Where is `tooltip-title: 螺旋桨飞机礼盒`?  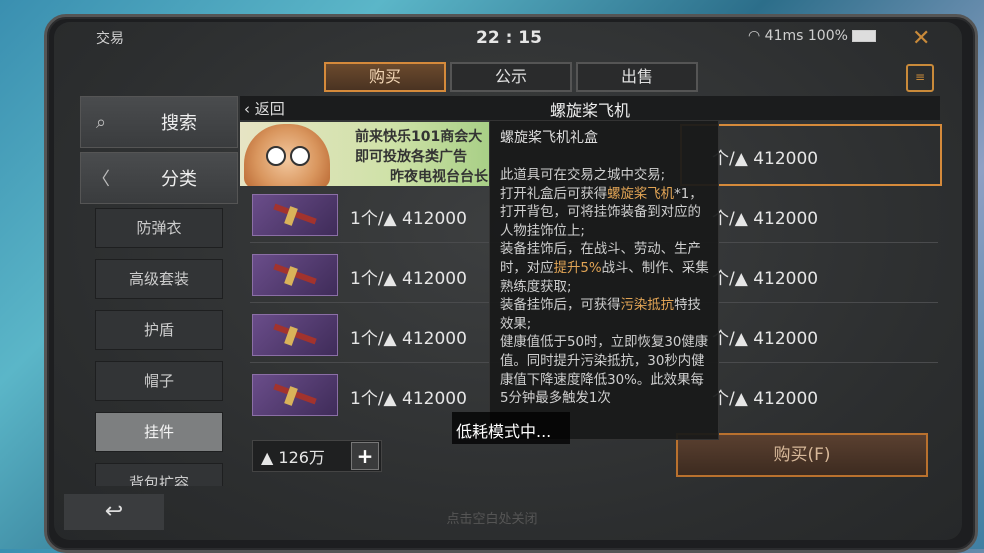
tooltip-title: 螺旋桨飞机礼盒 is located at coordinates (549, 138).